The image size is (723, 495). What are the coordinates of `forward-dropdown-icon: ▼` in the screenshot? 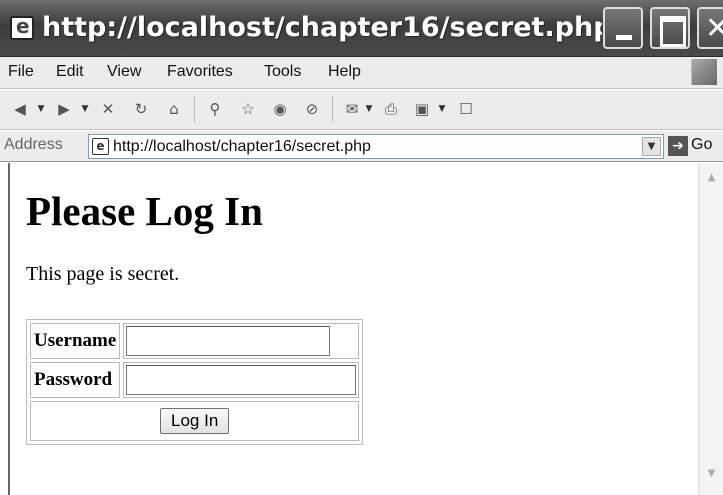 It's located at (85, 109).